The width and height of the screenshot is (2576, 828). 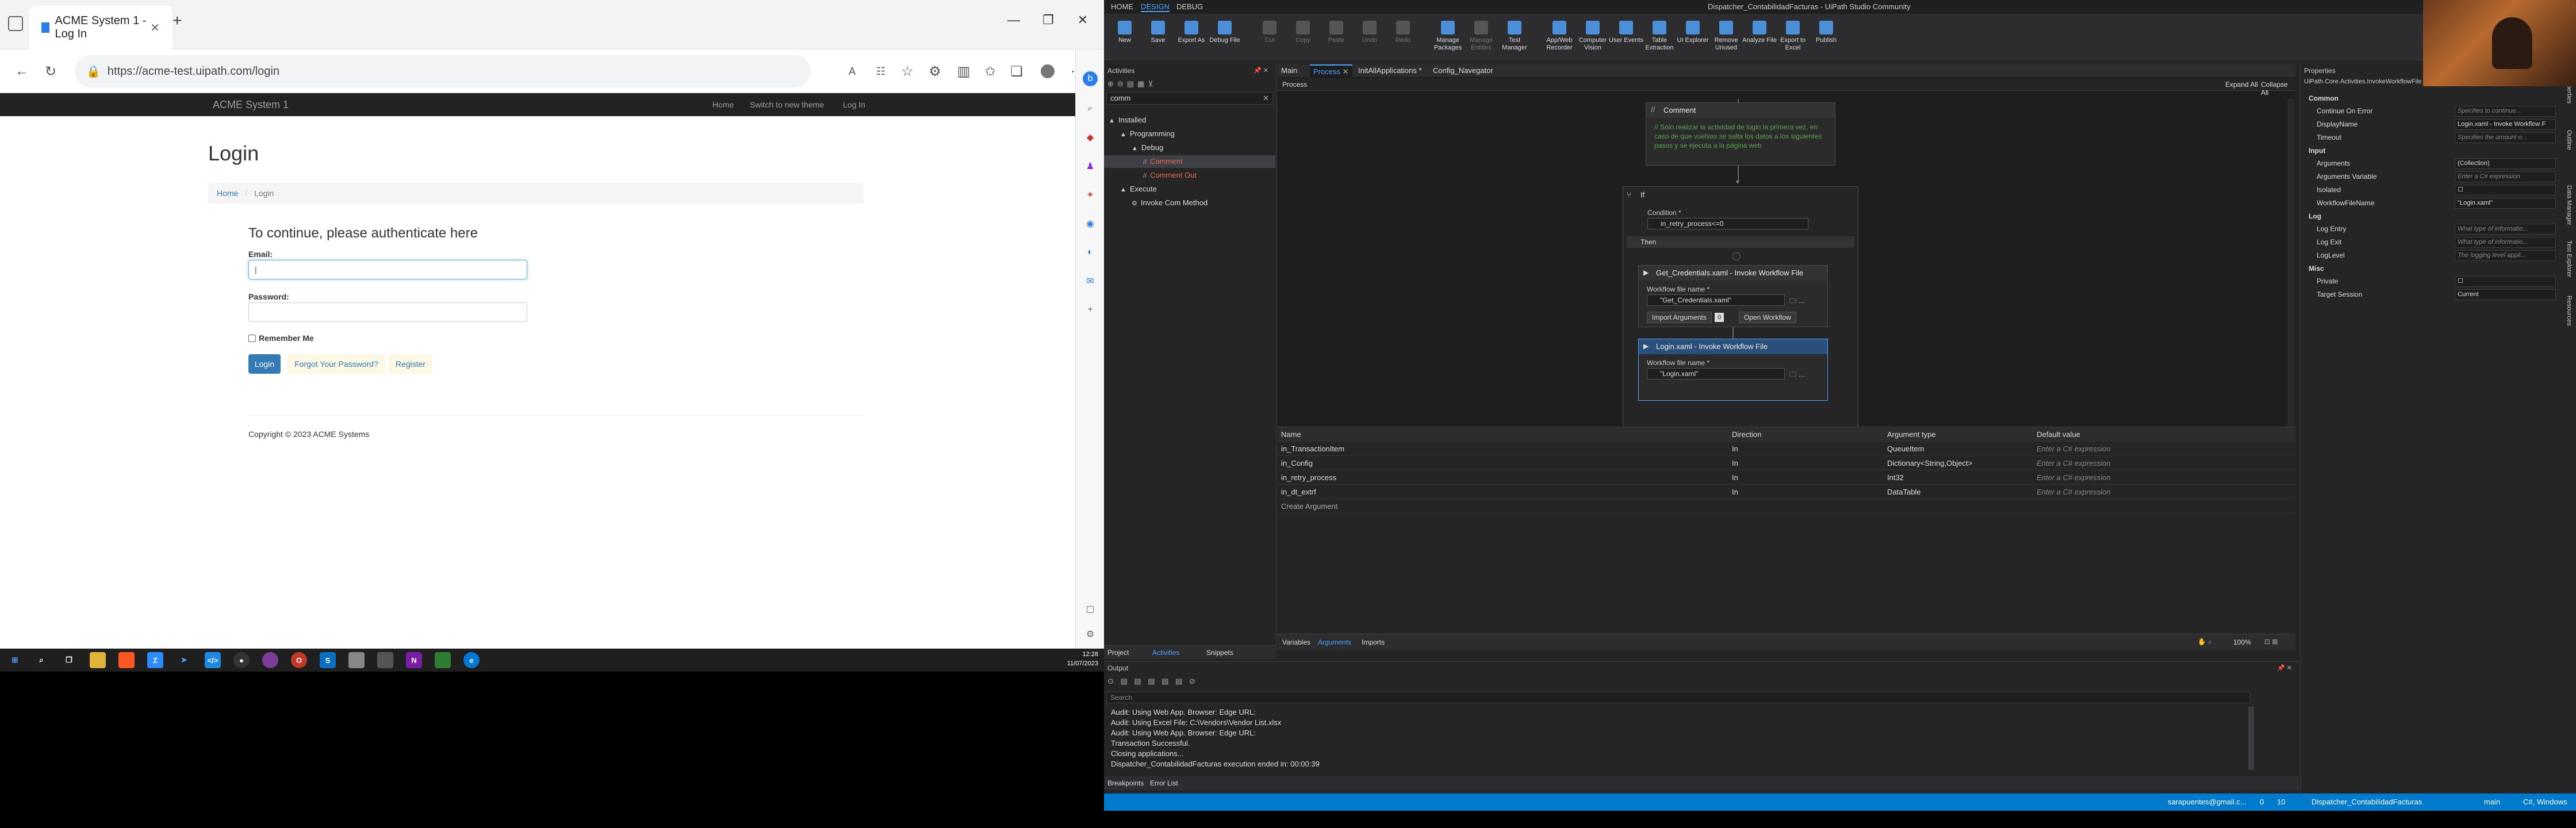 What do you see at coordinates (1369, 32) in the screenshot?
I see `ribbon-button-7: Undo` at bounding box center [1369, 32].